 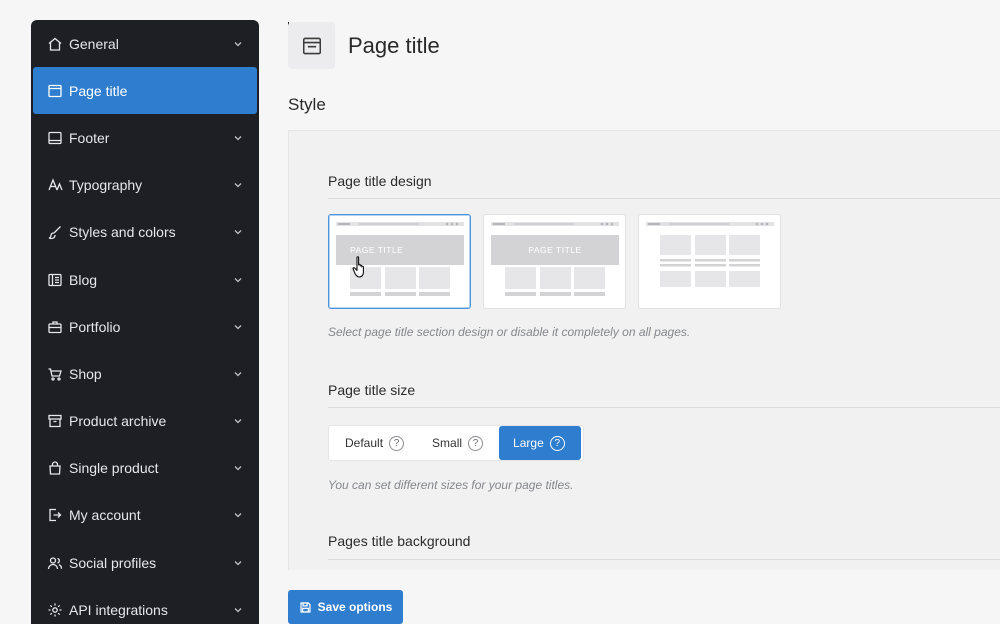 I want to click on sidebar-item-general: General, so click(x=145, y=43).